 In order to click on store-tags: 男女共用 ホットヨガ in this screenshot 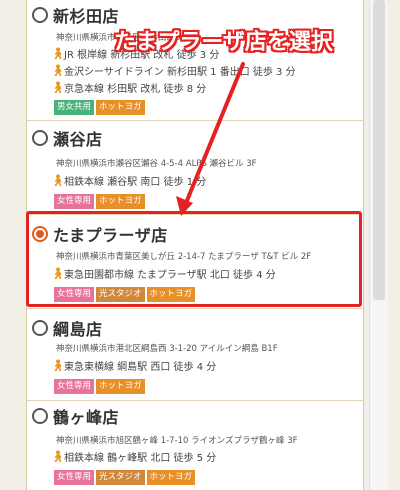, I will do `click(100, 107)`.